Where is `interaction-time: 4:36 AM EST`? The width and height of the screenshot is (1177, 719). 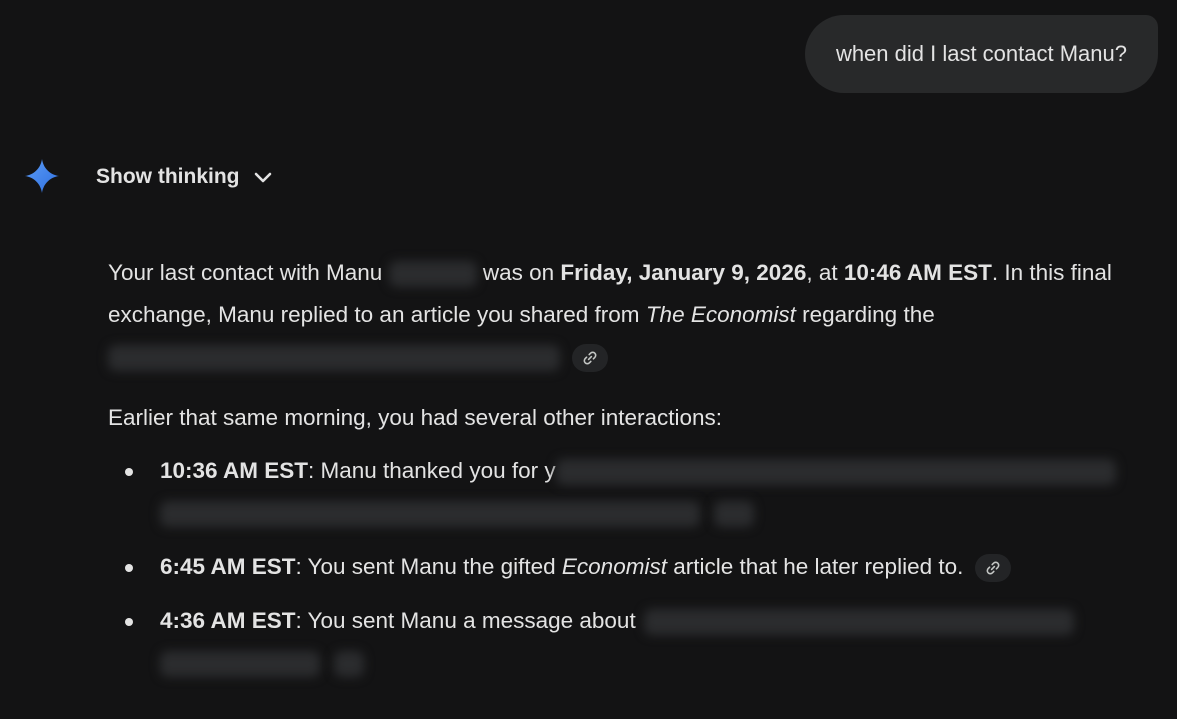 interaction-time: 4:36 AM EST is located at coordinates (228, 620).